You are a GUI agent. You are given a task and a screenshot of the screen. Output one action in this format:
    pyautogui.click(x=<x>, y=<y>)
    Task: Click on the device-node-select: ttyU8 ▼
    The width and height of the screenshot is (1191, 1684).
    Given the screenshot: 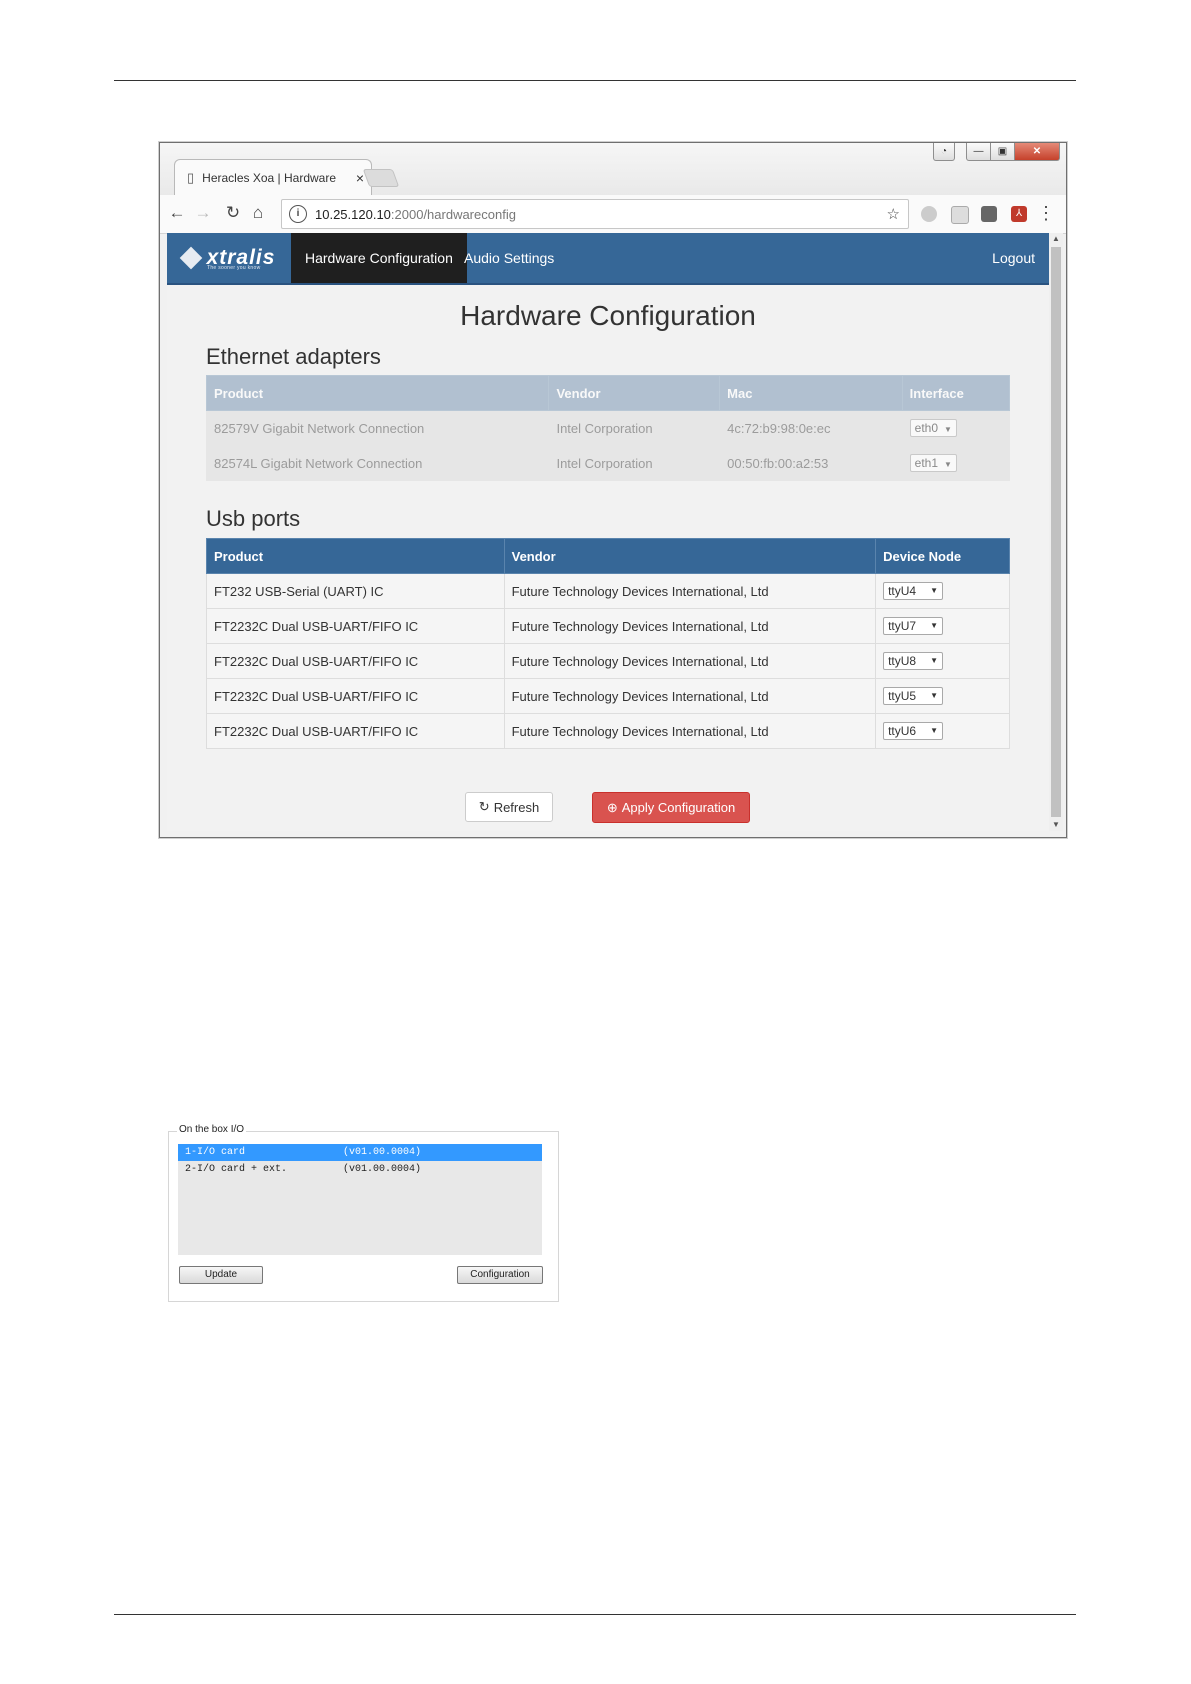 What is the action you would take?
    pyautogui.click(x=913, y=661)
    